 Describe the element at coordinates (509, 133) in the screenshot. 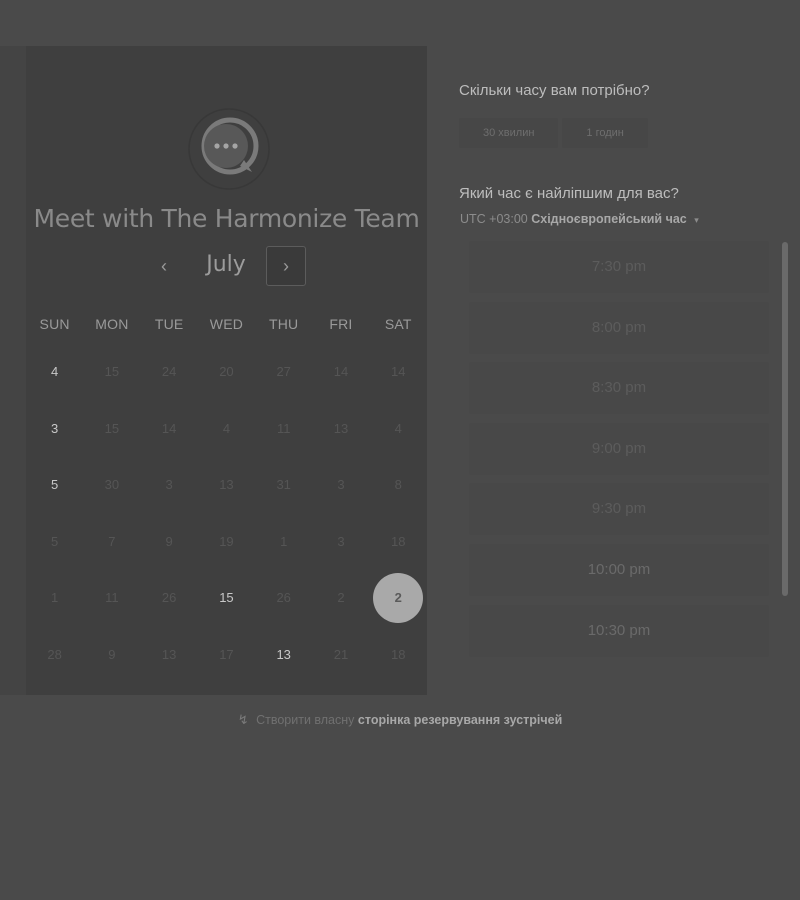

I see `duration-option-30min: 30 хвилин` at that location.